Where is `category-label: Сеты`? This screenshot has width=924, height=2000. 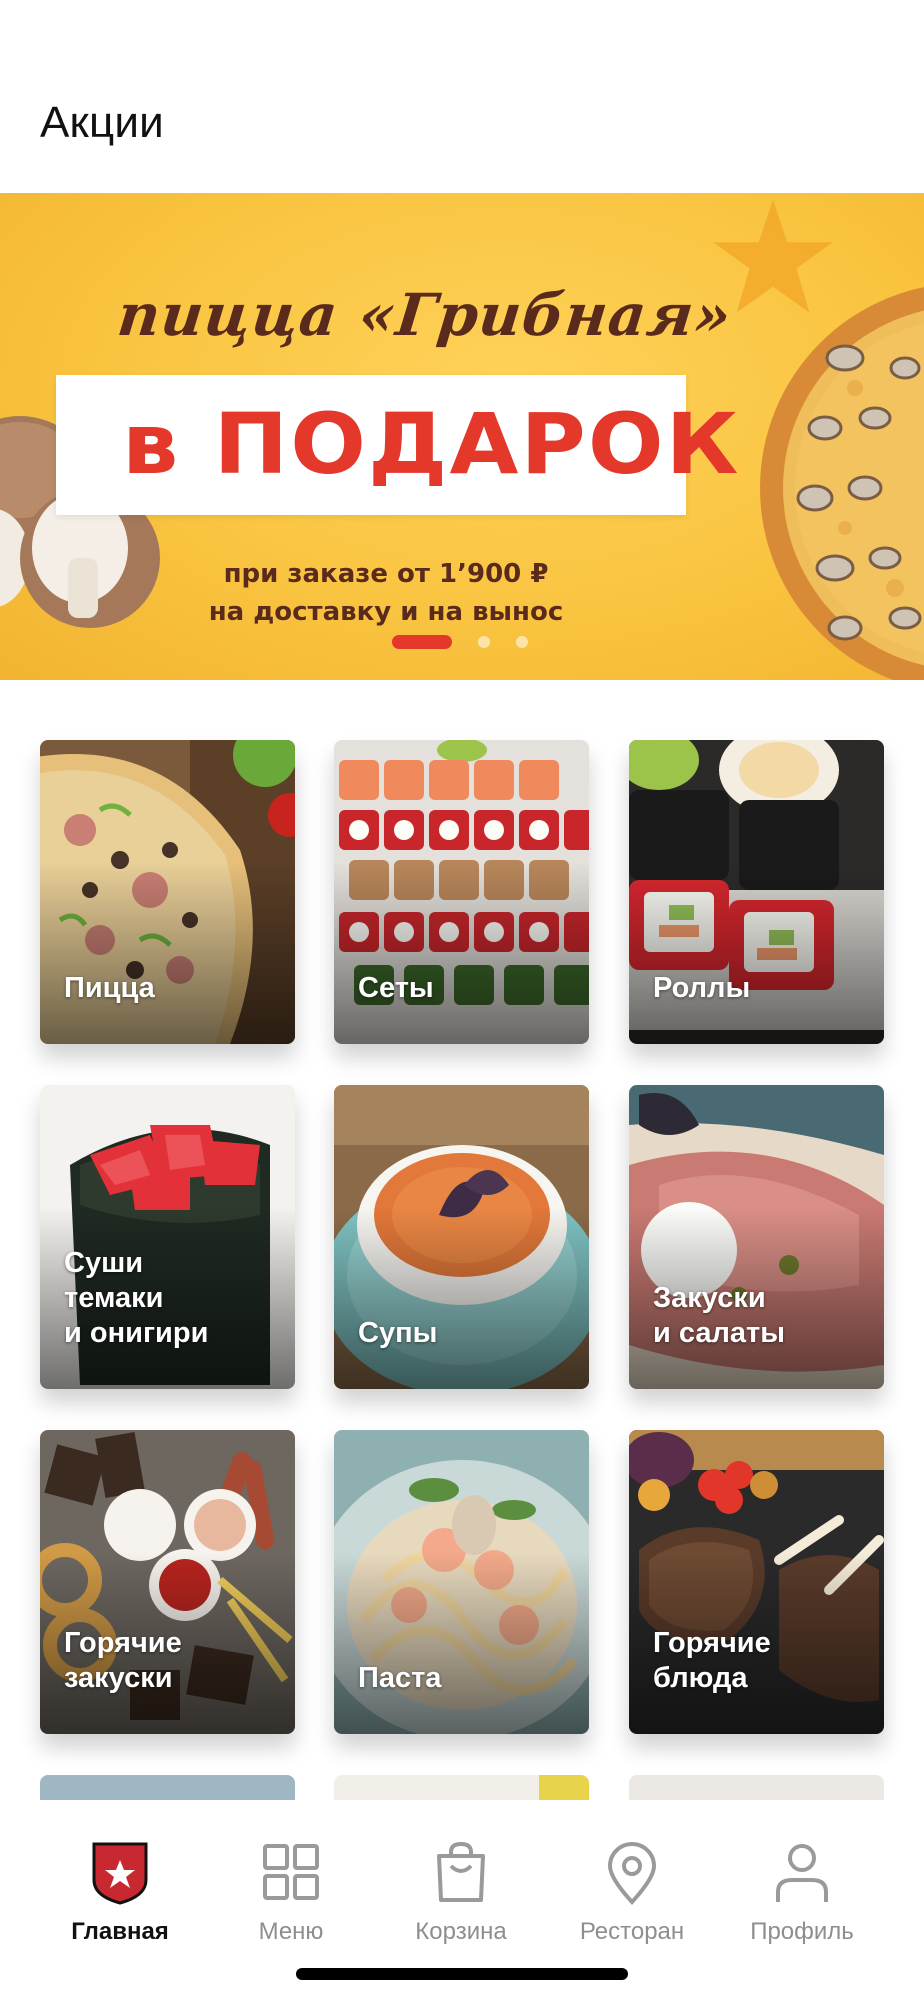
category-label: Сеты is located at coordinates (396, 988).